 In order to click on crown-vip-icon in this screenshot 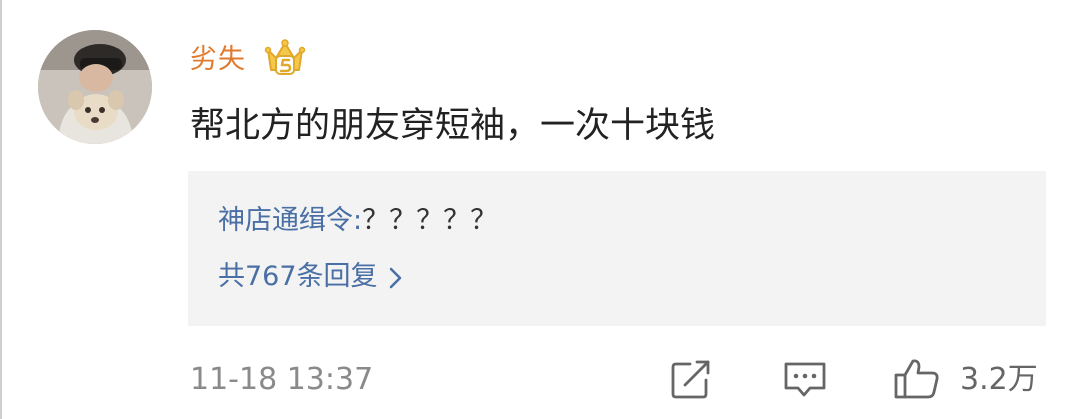, I will do `click(285, 57)`.